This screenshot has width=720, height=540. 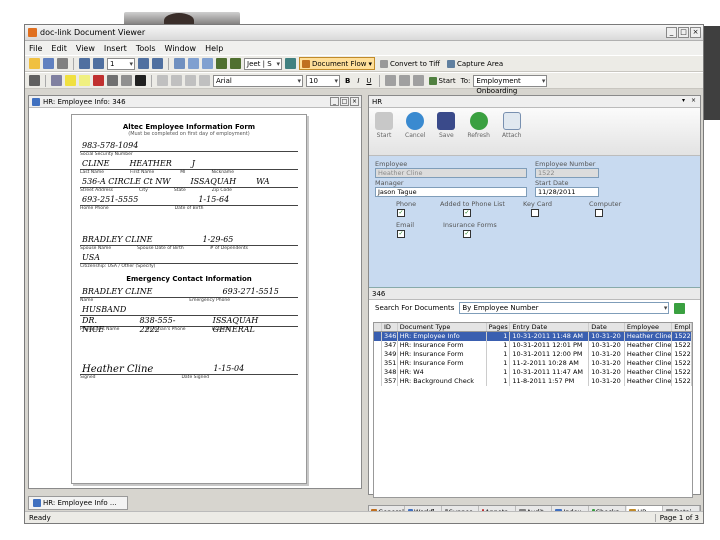 I want to click on hr-pin-icon: ▾, so click(x=683, y=101).